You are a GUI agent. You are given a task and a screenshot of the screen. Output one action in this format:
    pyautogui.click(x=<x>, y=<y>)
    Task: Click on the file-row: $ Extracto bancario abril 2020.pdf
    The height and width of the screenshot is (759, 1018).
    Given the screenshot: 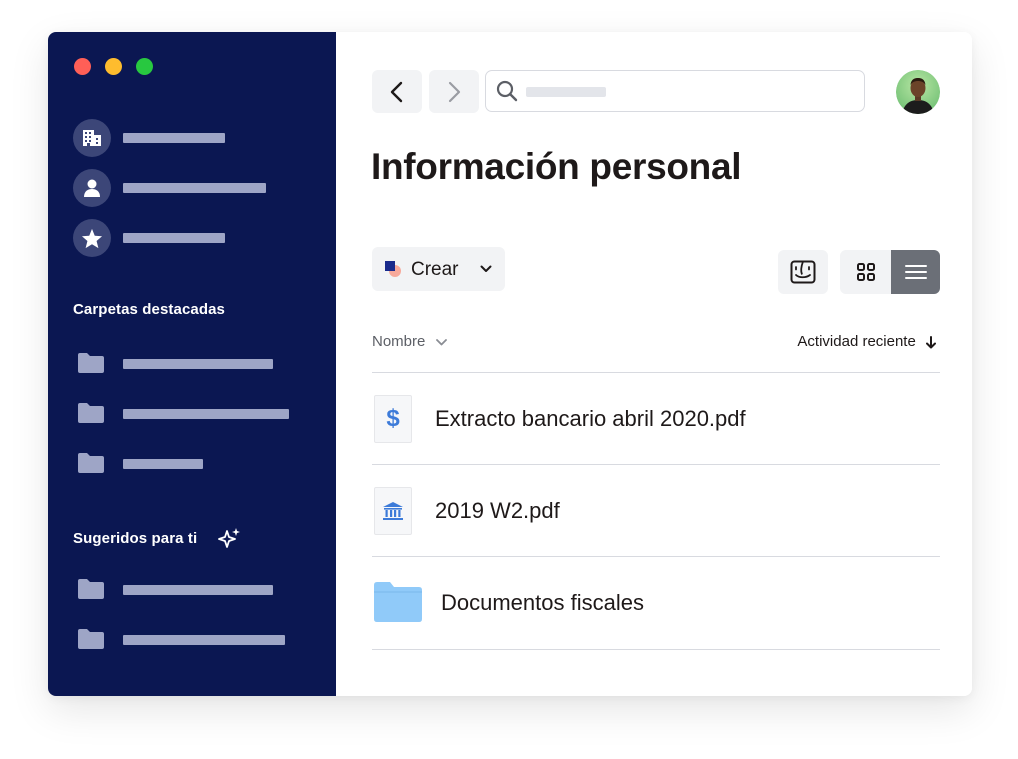 What is the action you would take?
    pyautogui.click(x=656, y=419)
    